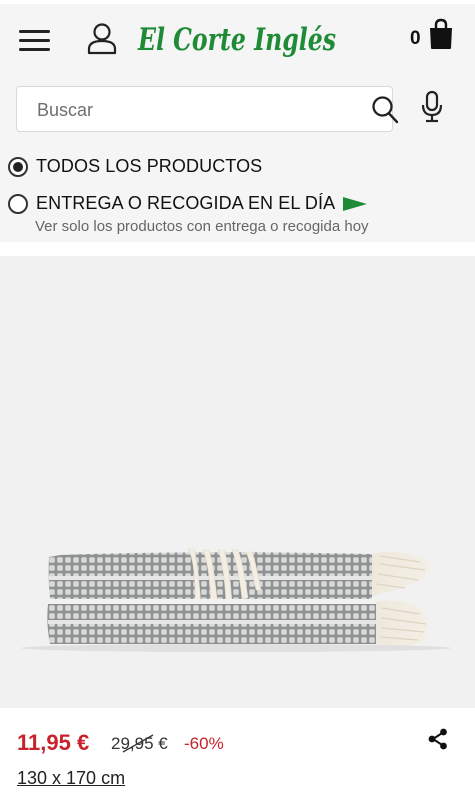  I want to click on flag-icon, so click(355, 204).